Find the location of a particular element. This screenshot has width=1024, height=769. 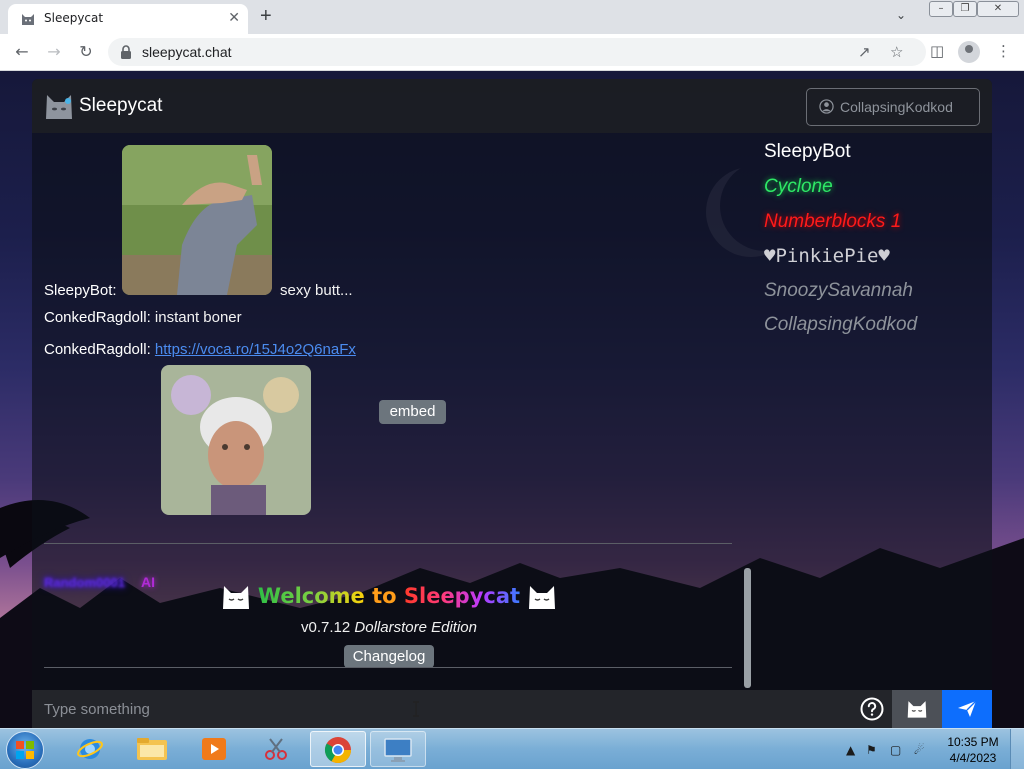

scissors-icon is located at coordinates (276, 749).